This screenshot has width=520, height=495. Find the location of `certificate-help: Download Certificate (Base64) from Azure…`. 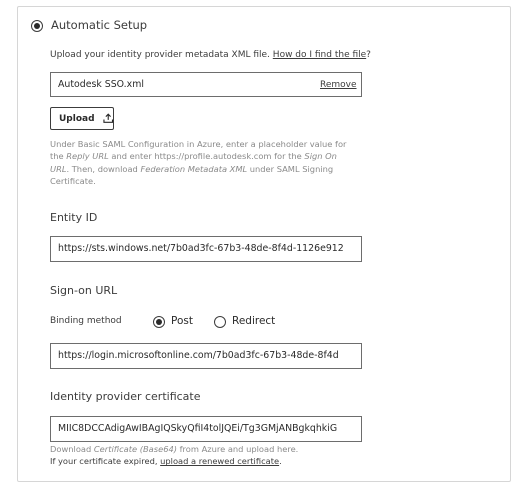

certificate-help: Download Certificate (Base64) from Azure… is located at coordinates (174, 455).